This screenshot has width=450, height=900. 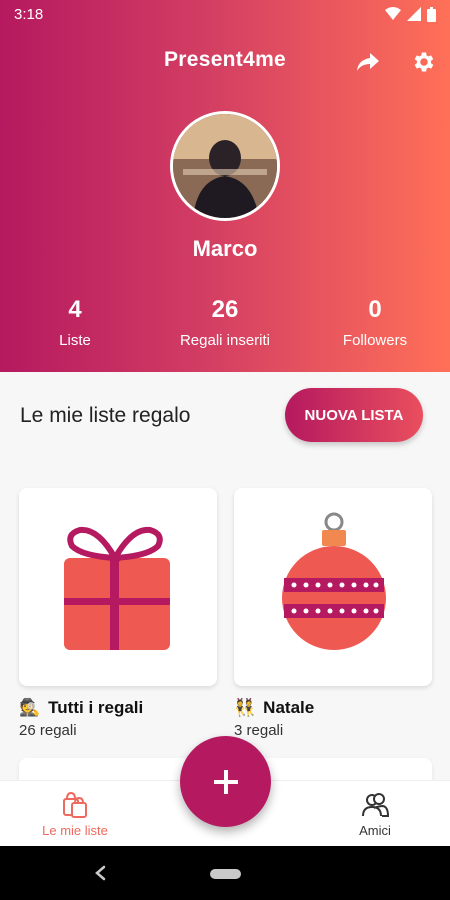 I want to click on stat-gifts: 26 Regali inseriti, so click(x=225, y=322).